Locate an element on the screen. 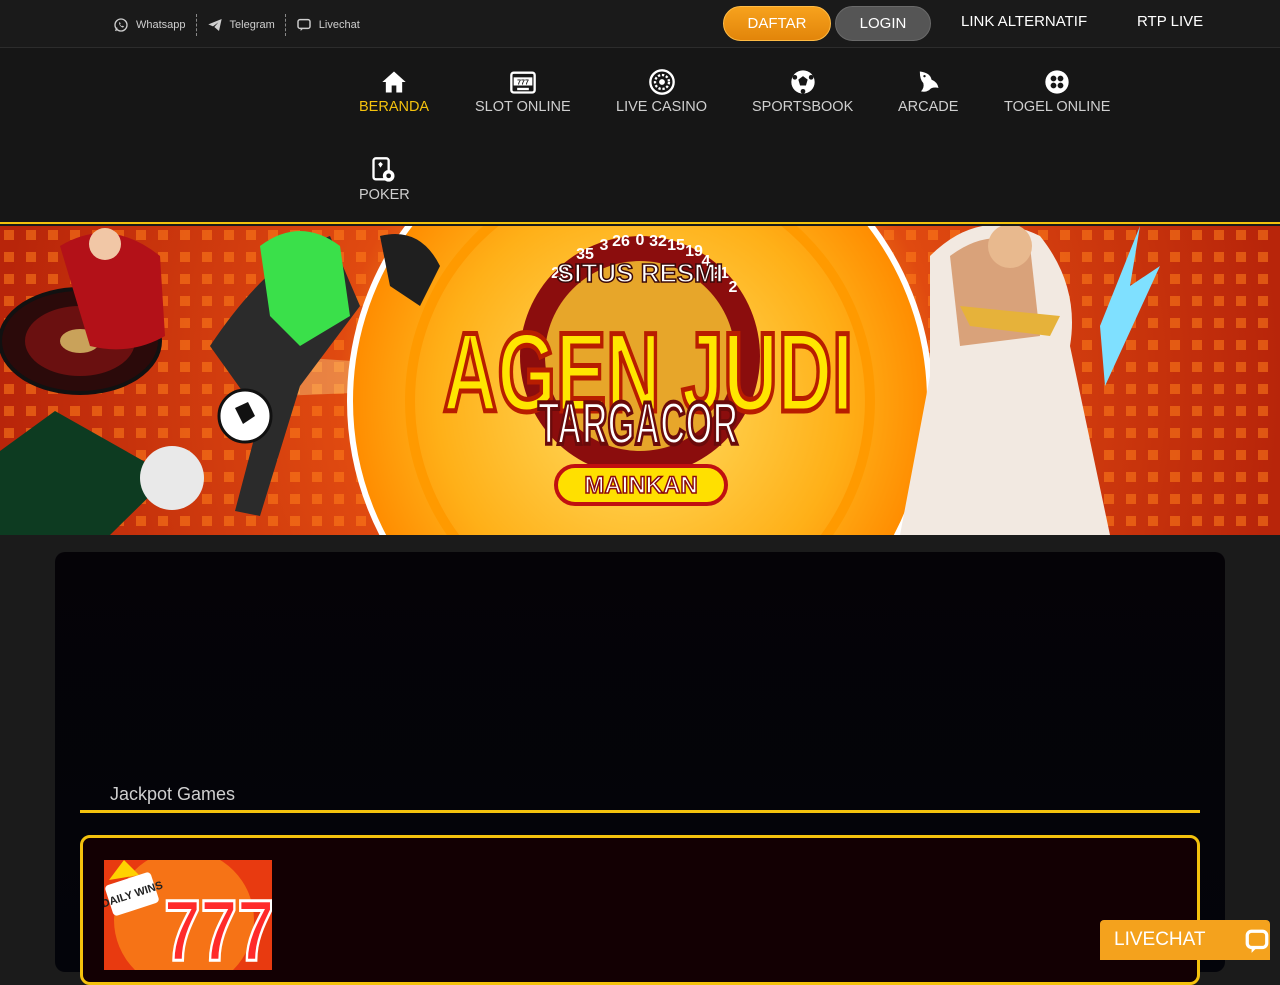 The width and height of the screenshot is (1280, 985). login-button: LOGIN is located at coordinates (883, 23).